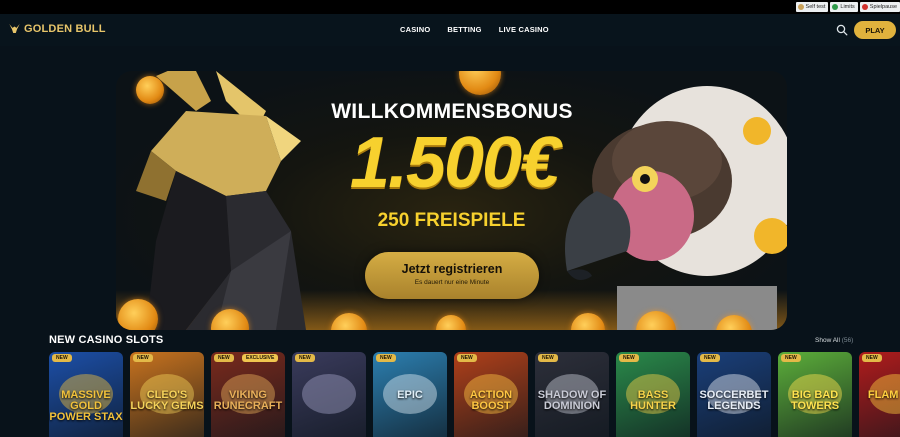 The image size is (900, 437). I want to click on responsible-gaming-link: Limits, so click(844, 7).